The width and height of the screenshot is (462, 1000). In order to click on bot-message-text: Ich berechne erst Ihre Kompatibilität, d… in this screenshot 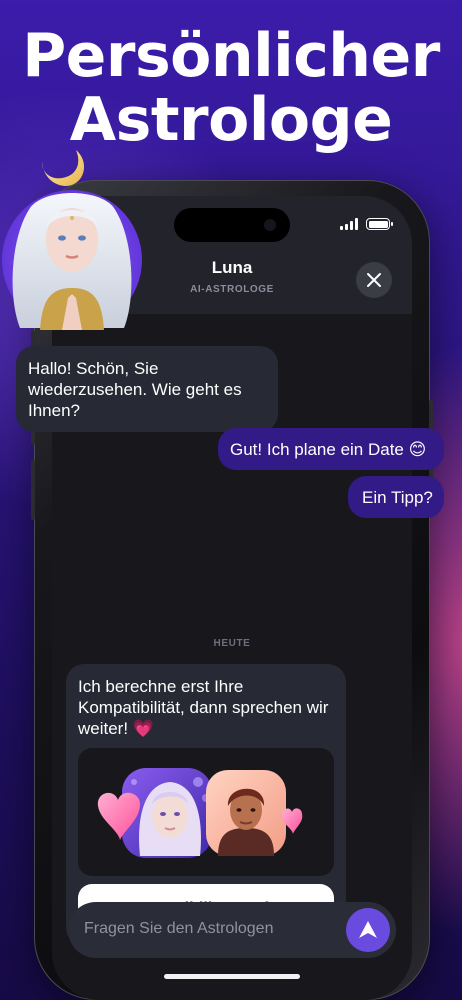, I will do `click(203, 707)`.